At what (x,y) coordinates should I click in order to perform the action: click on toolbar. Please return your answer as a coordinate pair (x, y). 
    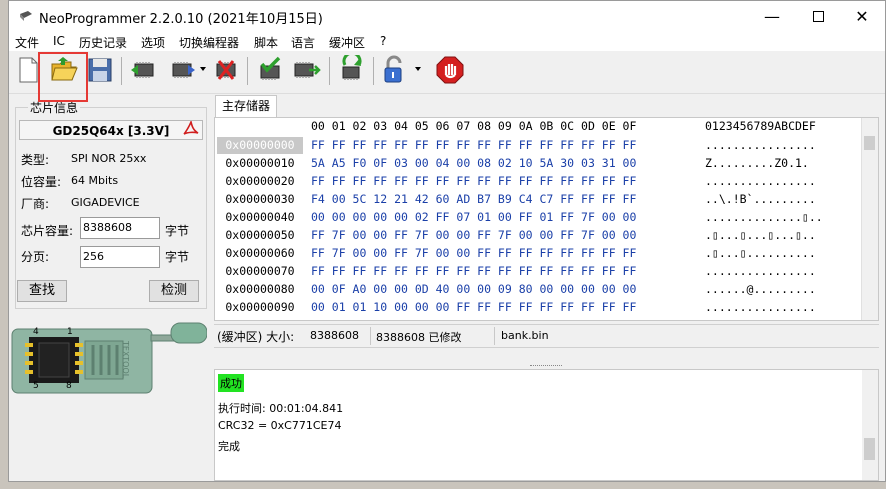
    Looking at the image, I should click on (447, 72).